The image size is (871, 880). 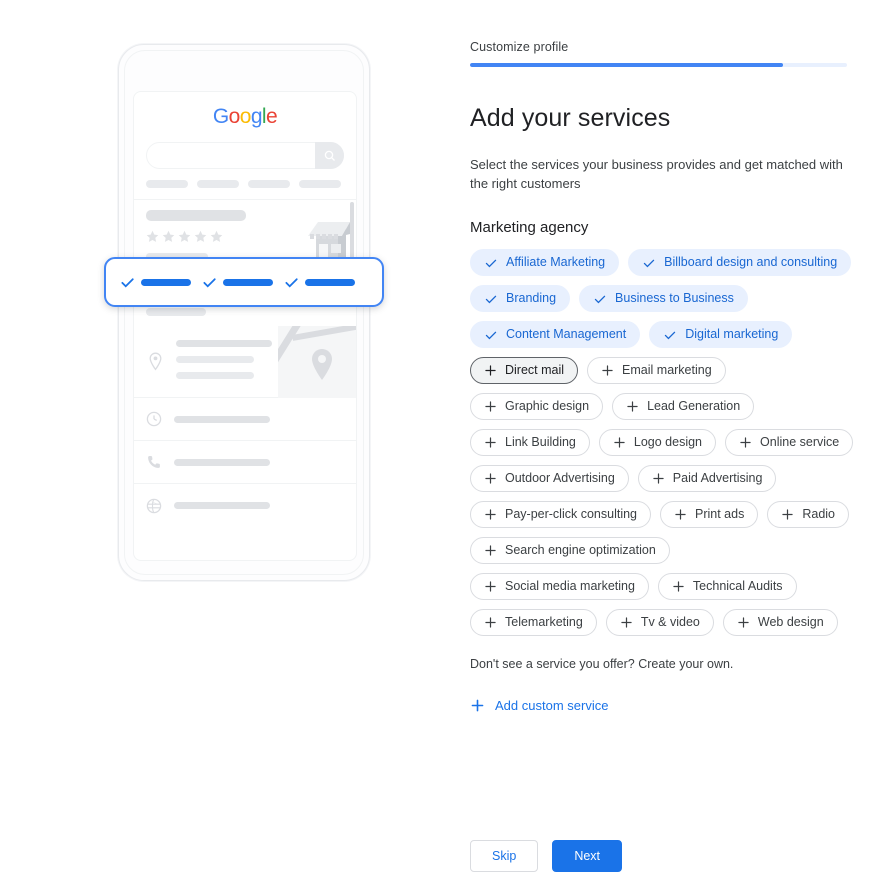 I want to click on business-summary-block, so click(x=245, y=231).